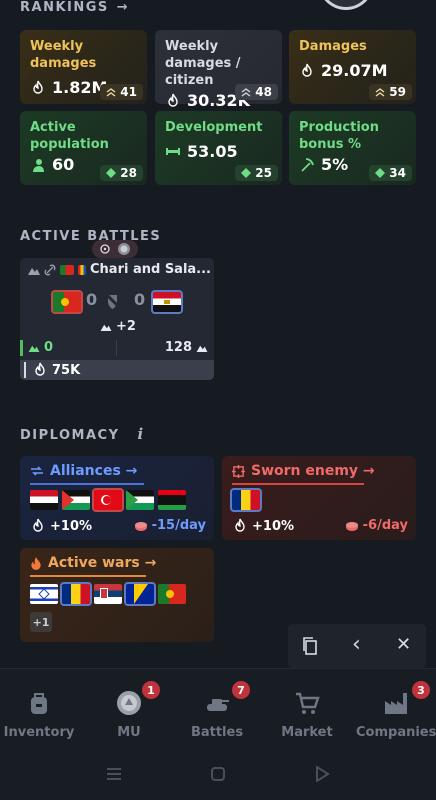 This screenshot has width=436, height=800. I want to click on ranking-card-production-bonus: Production bonus % 5% 34, so click(352, 148).